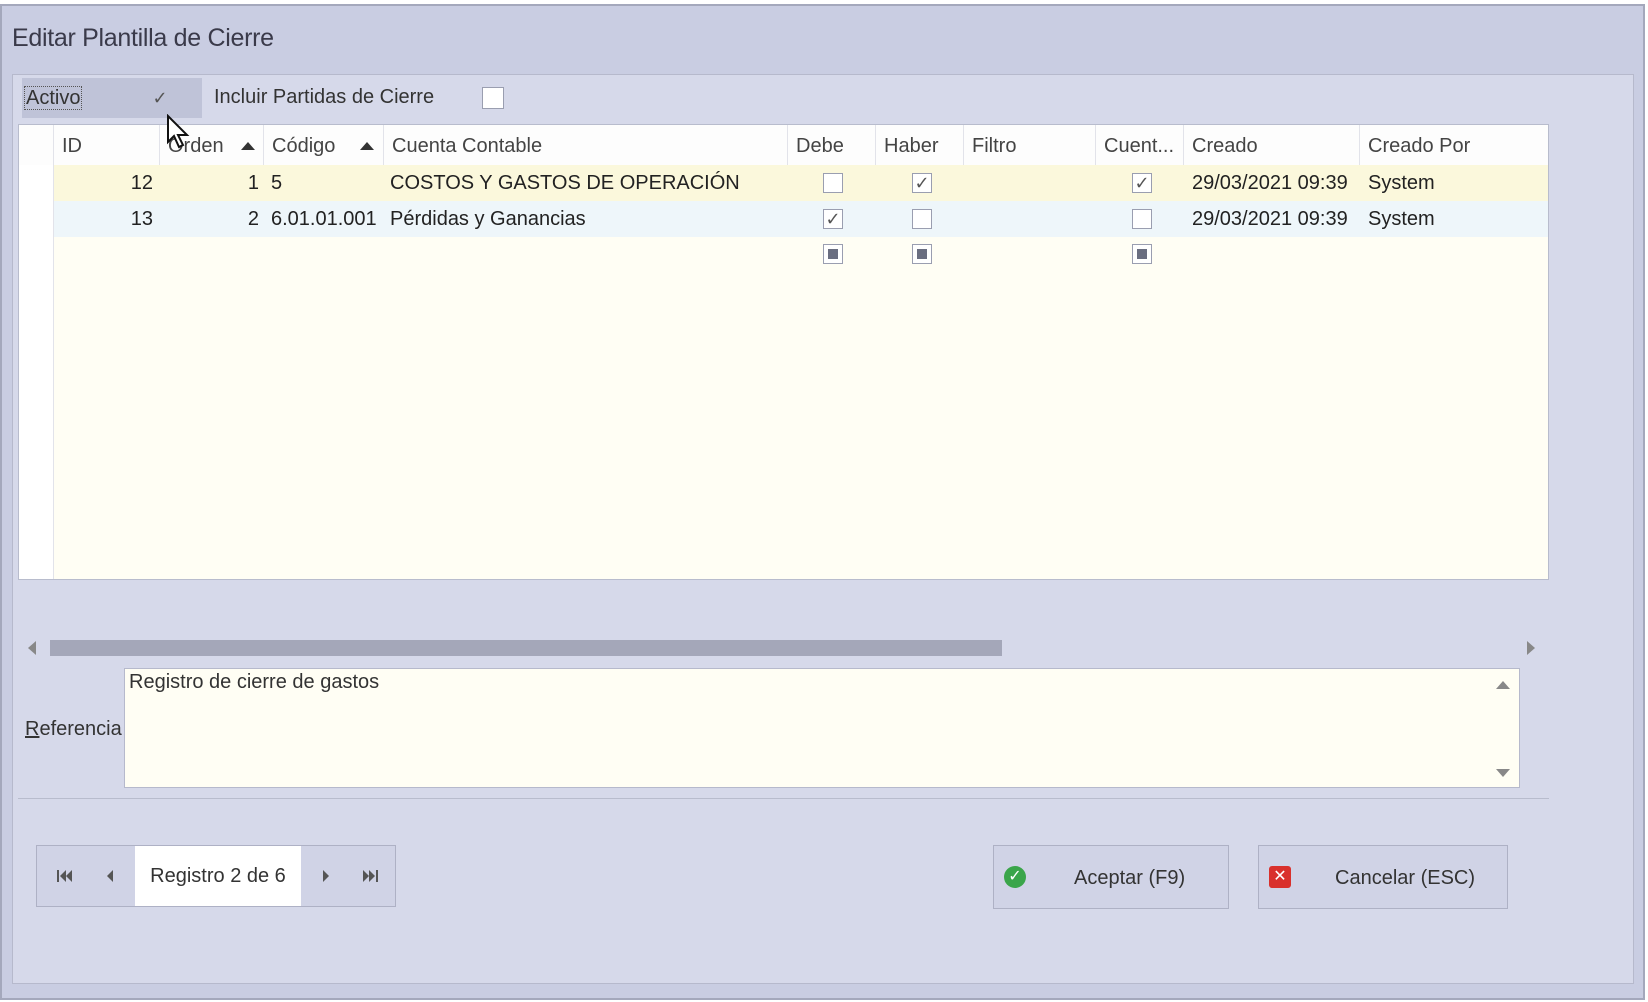 The height and width of the screenshot is (1002, 1648). I want to click on last-record-icon-part, so click(372, 876).